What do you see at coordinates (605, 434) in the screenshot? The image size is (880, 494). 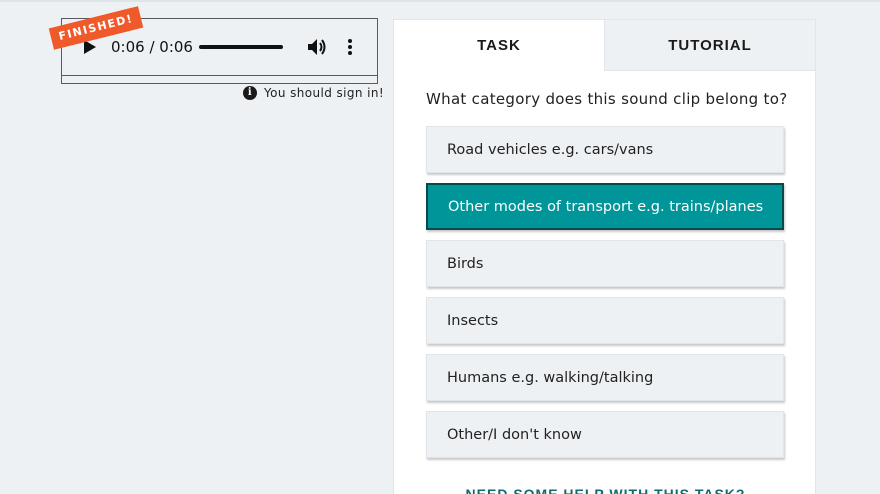 I see `option-other-unknown: Other/I don't know` at bounding box center [605, 434].